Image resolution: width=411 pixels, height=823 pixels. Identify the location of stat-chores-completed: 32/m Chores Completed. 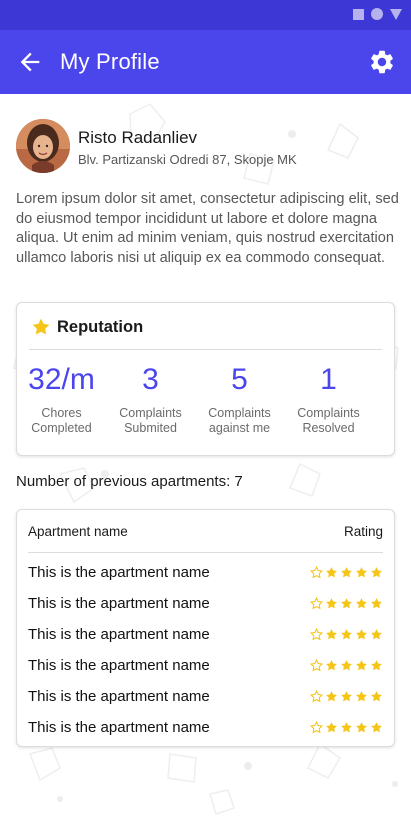
(61, 399).